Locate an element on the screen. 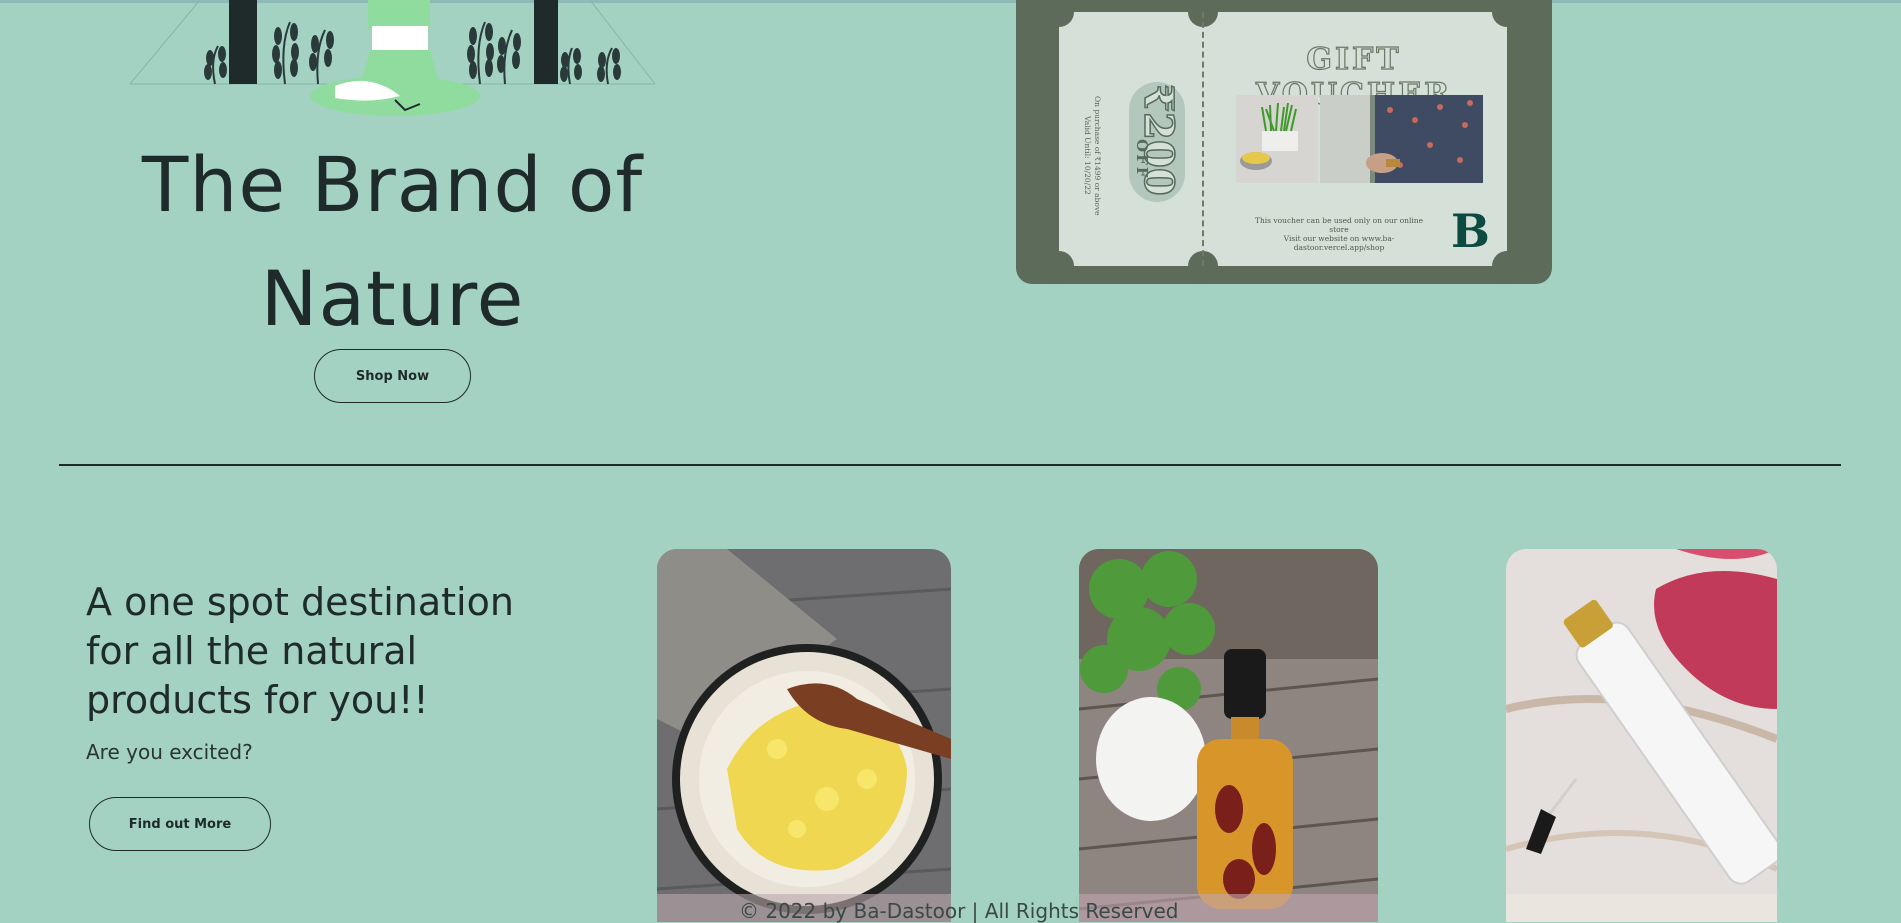  find-out-more-button: Find out More is located at coordinates (180, 824).